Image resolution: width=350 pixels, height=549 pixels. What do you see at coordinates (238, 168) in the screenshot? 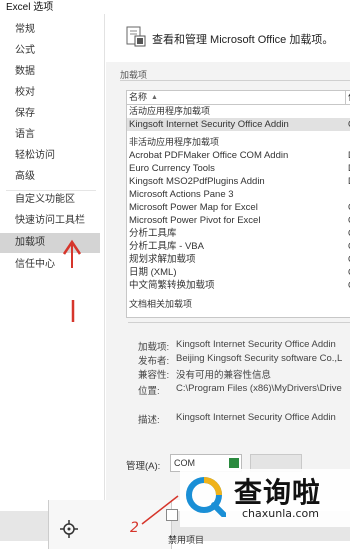
I see `table-row: Euro Currency Tools` at bounding box center [238, 168].